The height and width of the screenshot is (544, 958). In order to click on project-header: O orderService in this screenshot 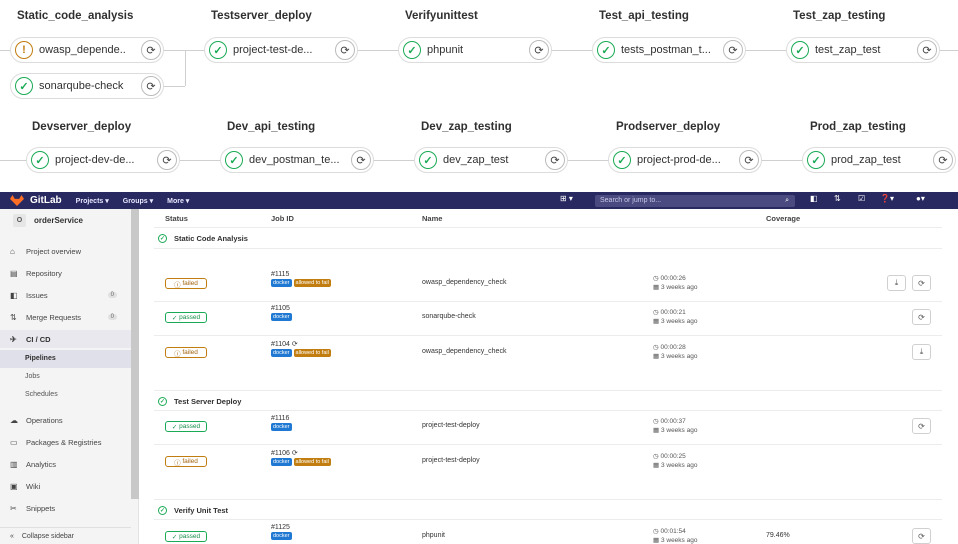, I will do `click(69, 220)`.